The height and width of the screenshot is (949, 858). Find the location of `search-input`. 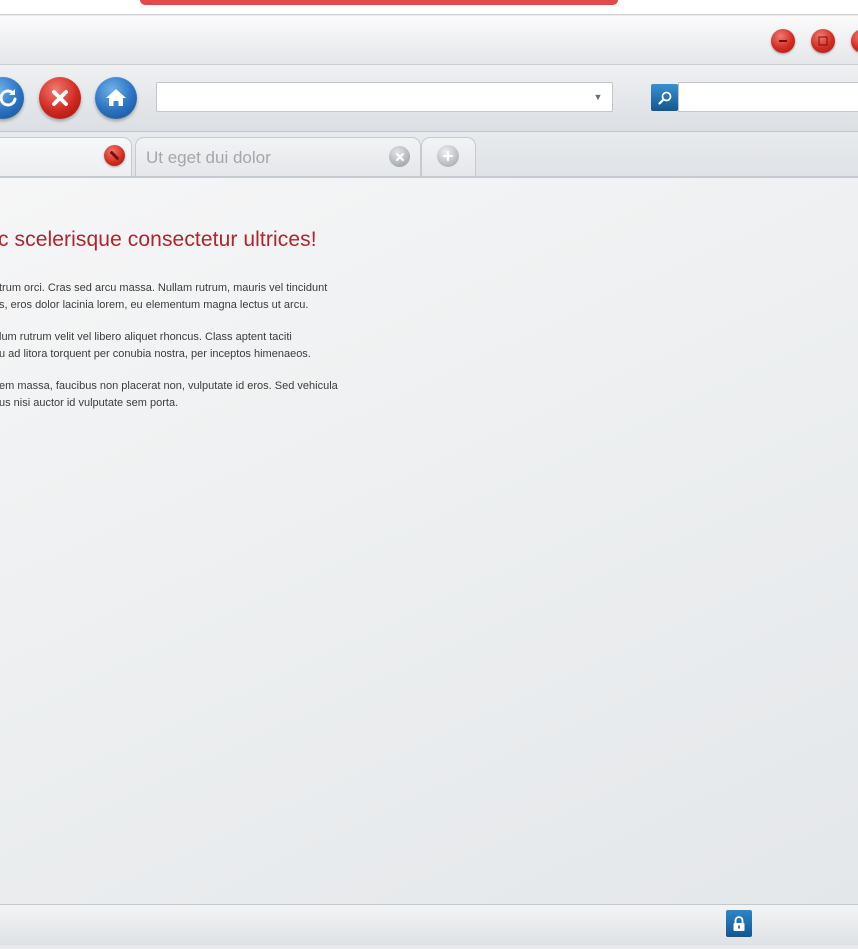

search-input is located at coordinates (768, 97).